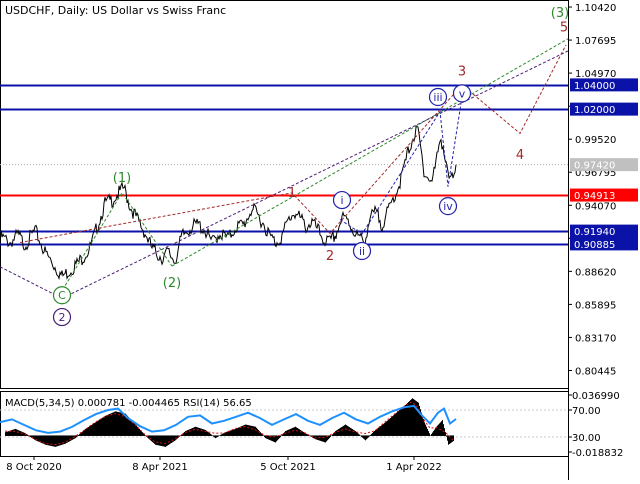  I want to click on wave-label-3: 3, so click(462, 71).